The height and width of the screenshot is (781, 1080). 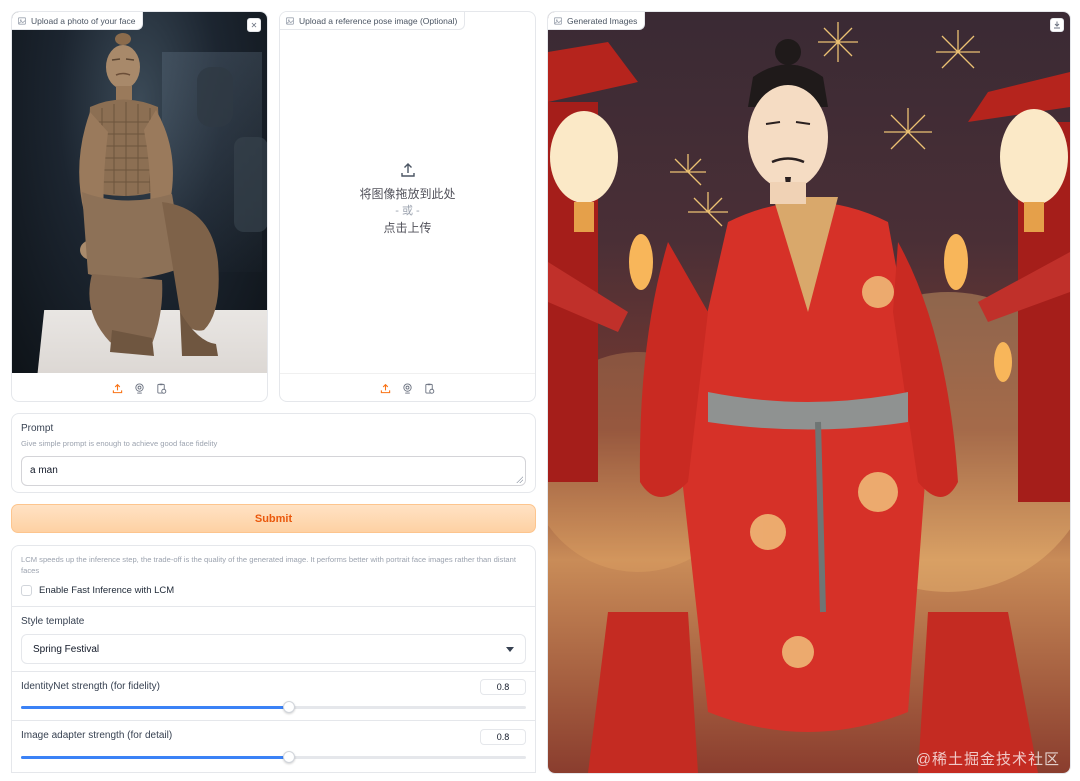 What do you see at coordinates (107, 590) in the screenshot?
I see `lcm-checkbox-label: Enable Fast Inference with LCM` at bounding box center [107, 590].